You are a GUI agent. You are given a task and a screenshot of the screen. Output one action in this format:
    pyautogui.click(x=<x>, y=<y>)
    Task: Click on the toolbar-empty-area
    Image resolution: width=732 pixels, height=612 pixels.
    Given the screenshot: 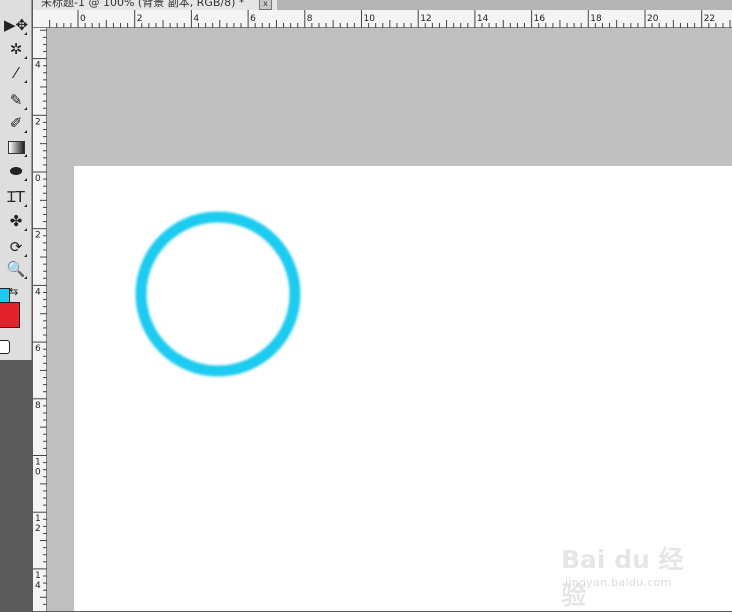 What is the action you would take?
    pyautogui.click(x=16, y=485)
    